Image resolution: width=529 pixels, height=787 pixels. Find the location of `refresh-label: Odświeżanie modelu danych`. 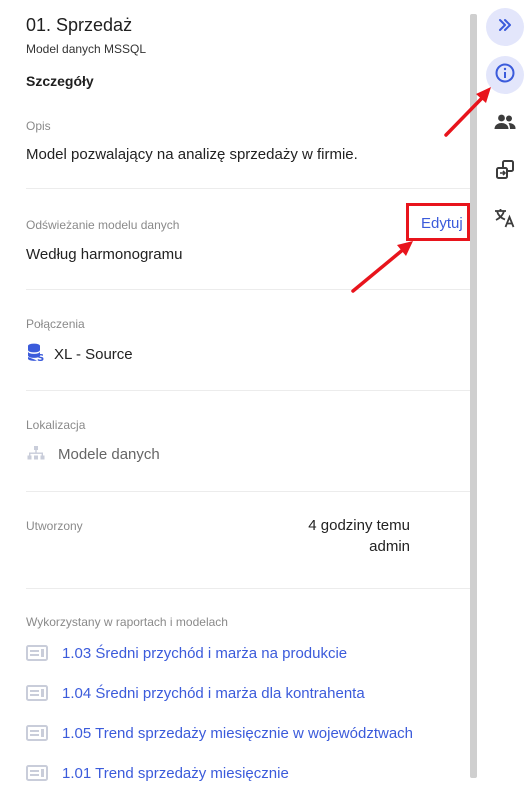

refresh-label: Odświeżanie modelu danych is located at coordinates (103, 225).